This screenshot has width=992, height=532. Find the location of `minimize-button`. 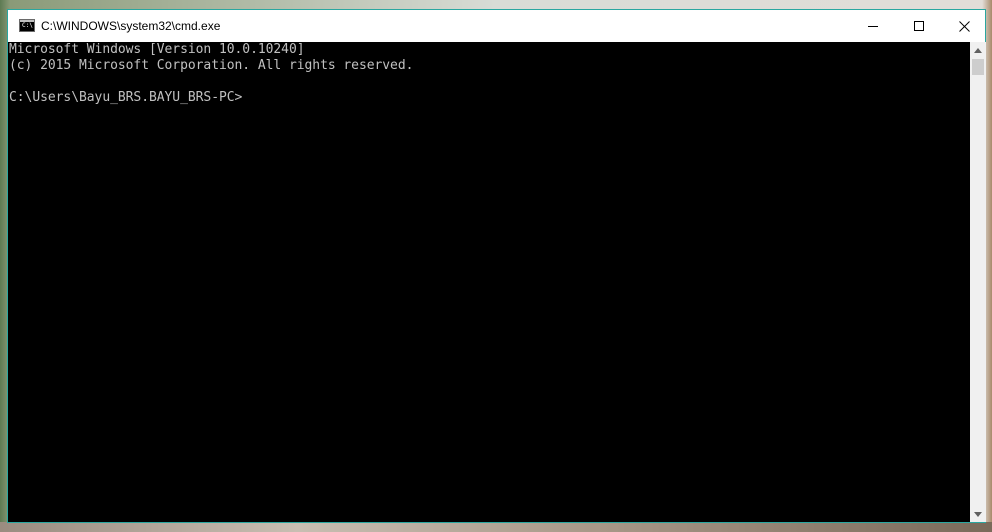

minimize-button is located at coordinates (873, 26).